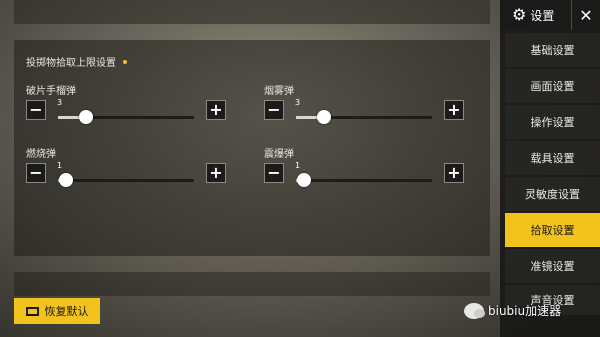 The width and height of the screenshot is (600, 337). I want to click on sidebar-item-label: 载具设置, so click(552, 158).